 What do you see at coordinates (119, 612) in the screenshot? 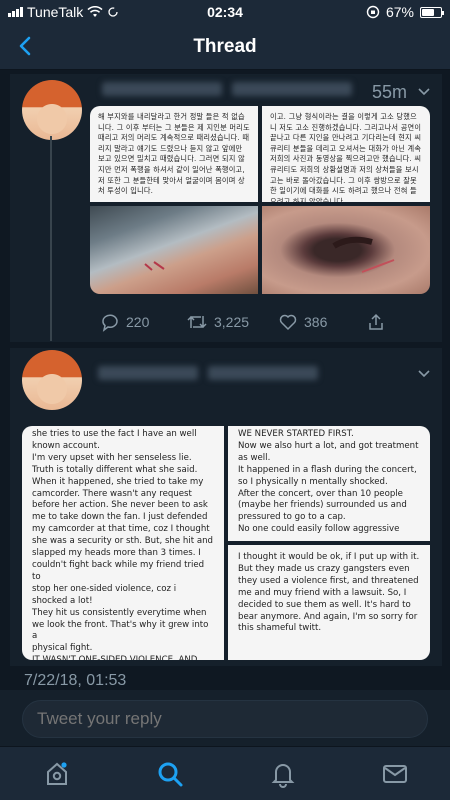
I see `media-text-line: They hit us consistently everytime when` at bounding box center [119, 612].